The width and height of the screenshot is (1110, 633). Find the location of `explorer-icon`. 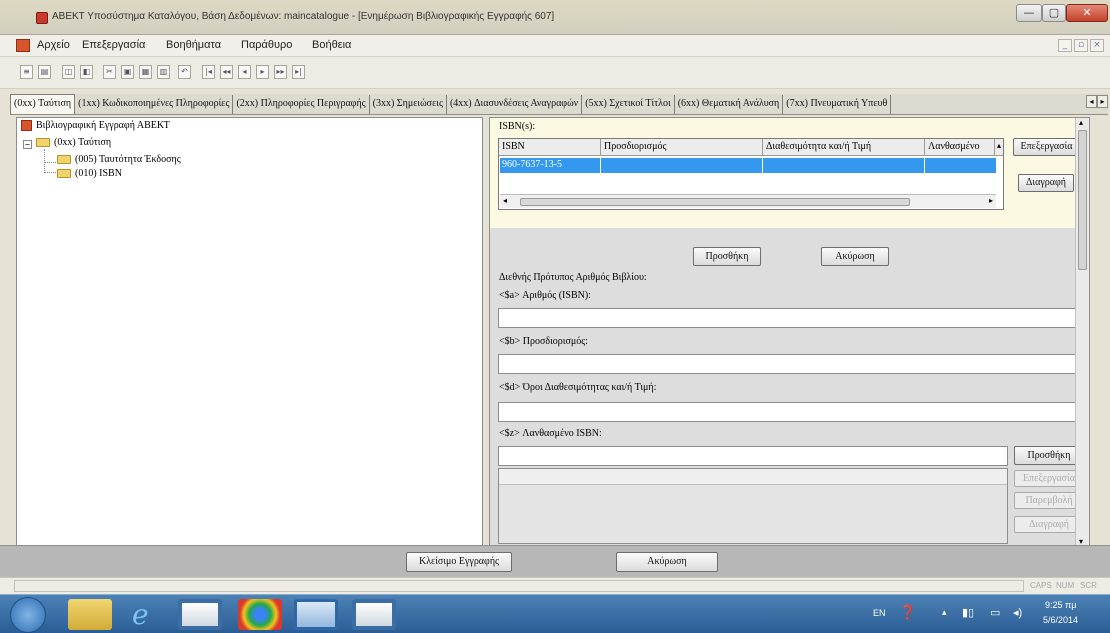

explorer-icon is located at coordinates (90, 614).